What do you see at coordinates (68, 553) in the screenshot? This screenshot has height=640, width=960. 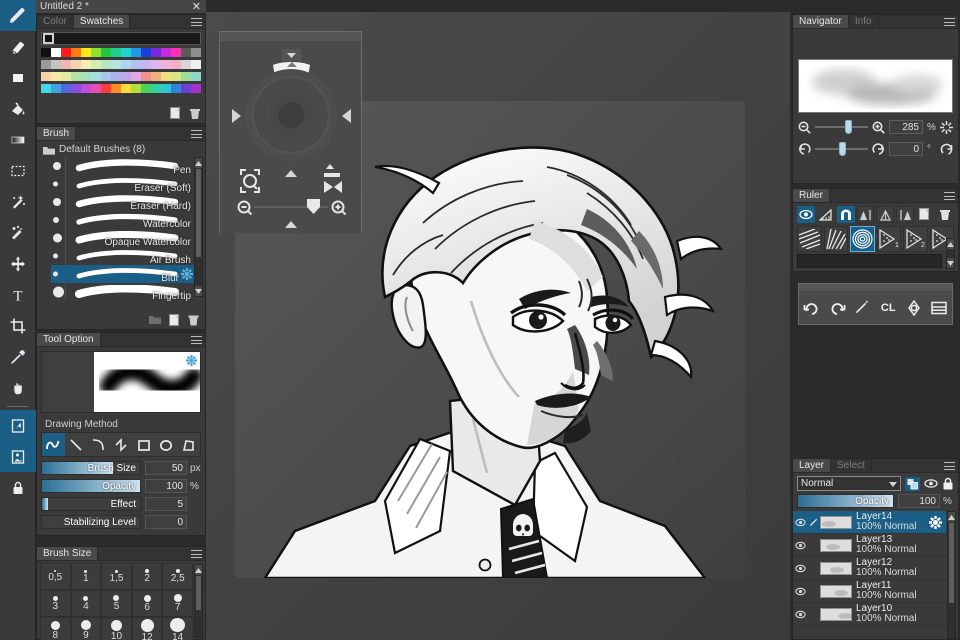 I see `tab-brush-size: Brush Size` at bounding box center [68, 553].